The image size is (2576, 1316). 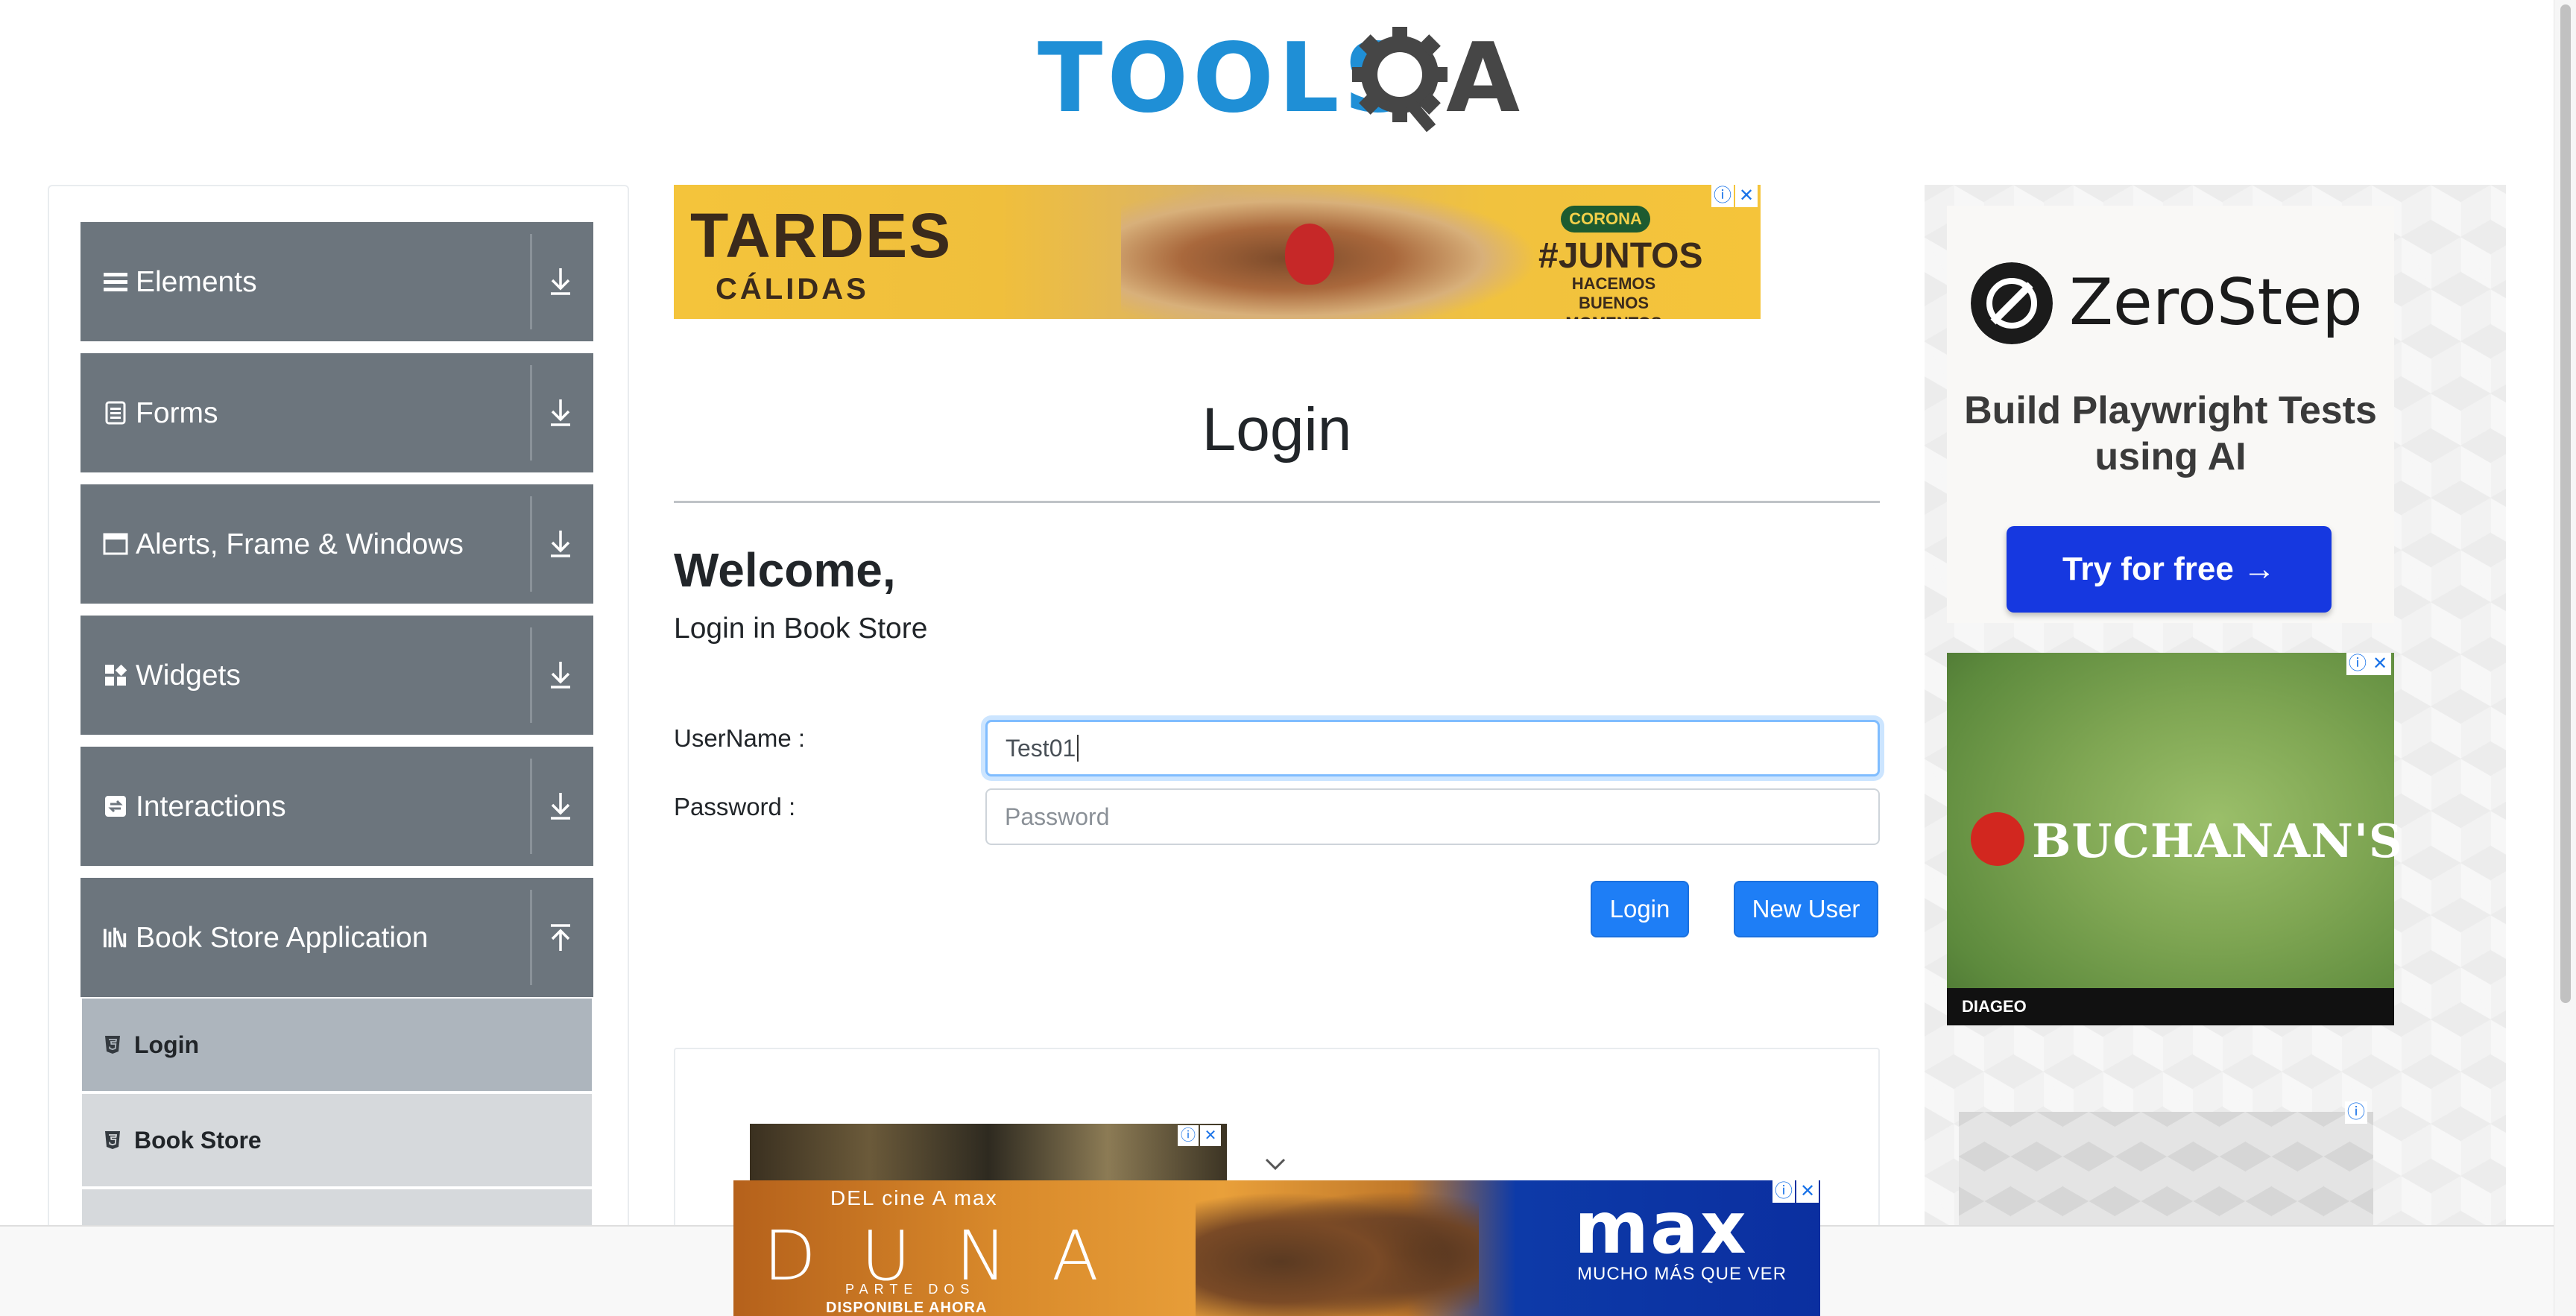 I want to click on ad-image, so click(x=1337, y=1248).